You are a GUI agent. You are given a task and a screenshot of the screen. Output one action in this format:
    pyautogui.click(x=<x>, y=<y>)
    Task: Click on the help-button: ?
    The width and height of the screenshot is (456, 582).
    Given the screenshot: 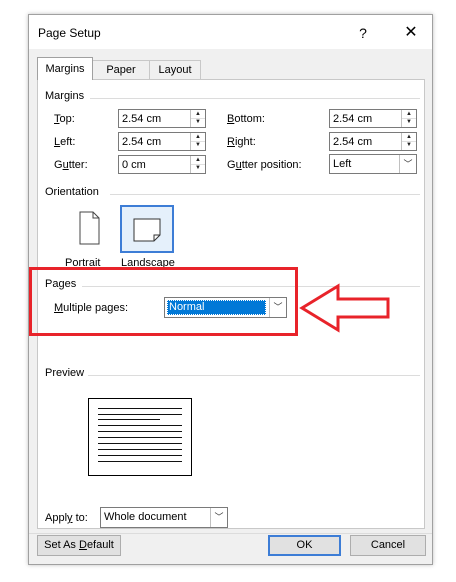 What is the action you would take?
    pyautogui.click(x=363, y=33)
    